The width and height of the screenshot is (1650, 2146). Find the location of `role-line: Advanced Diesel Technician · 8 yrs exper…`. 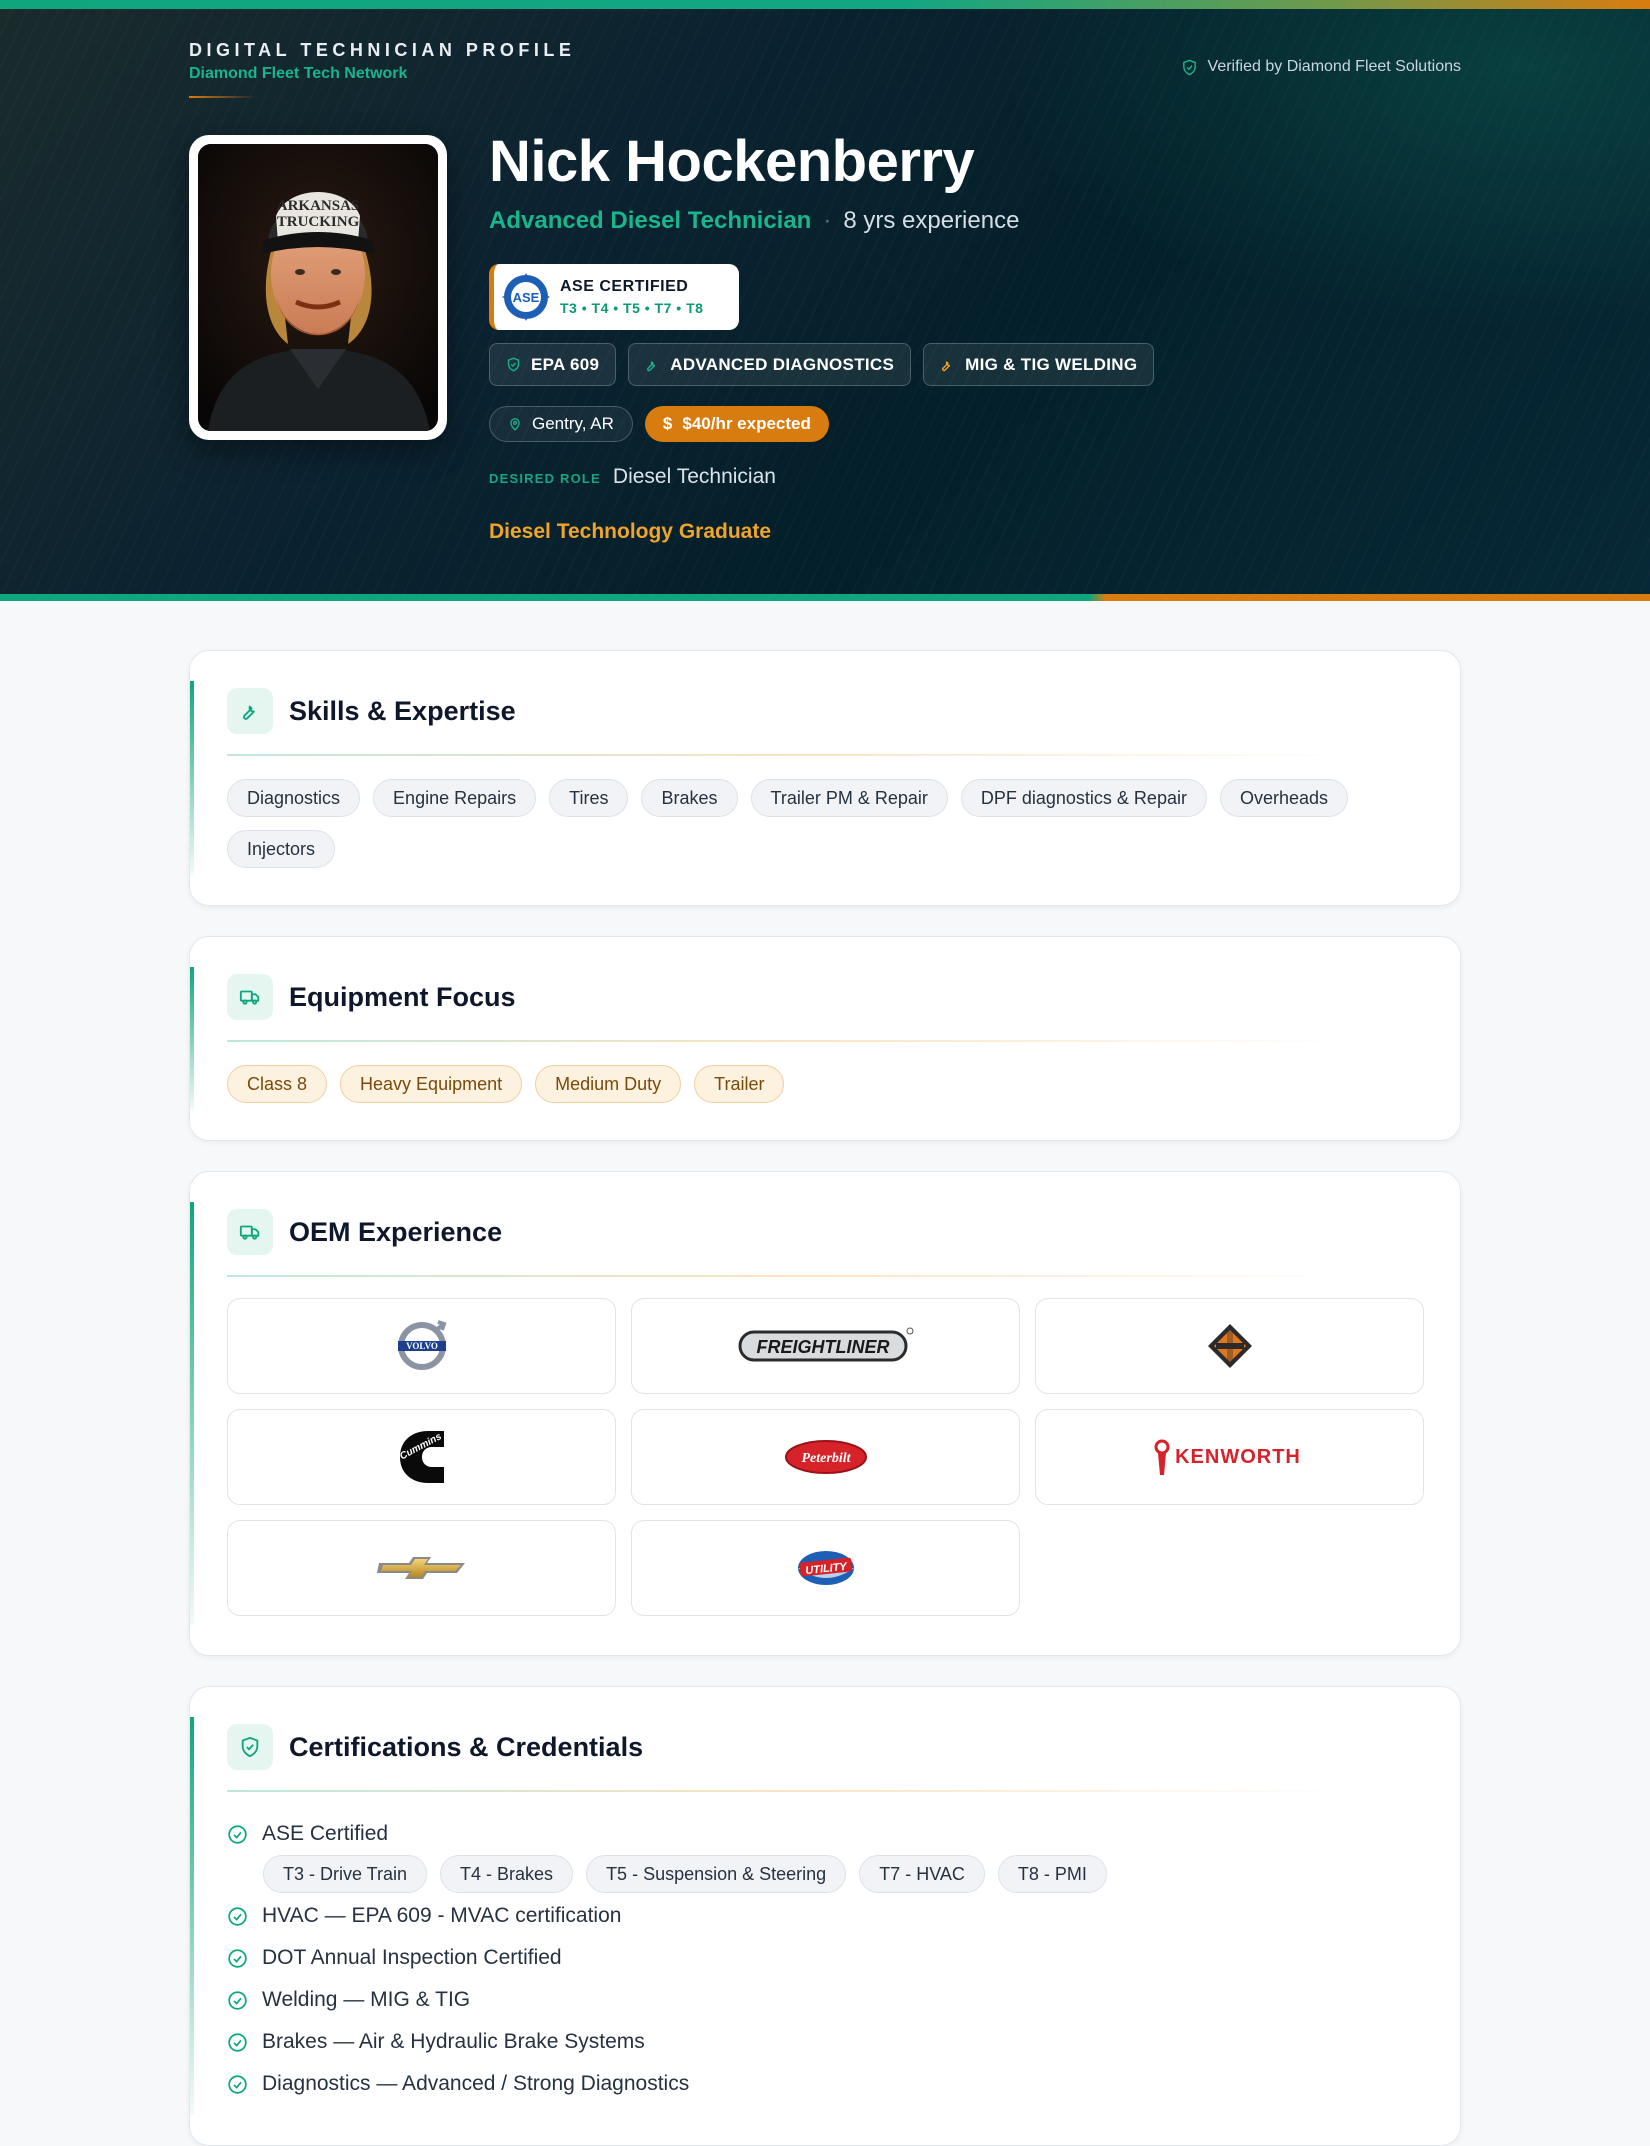

role-line: Advanced Diesel Technician · 8 yrs exper… is located at coordinates (754, 221).